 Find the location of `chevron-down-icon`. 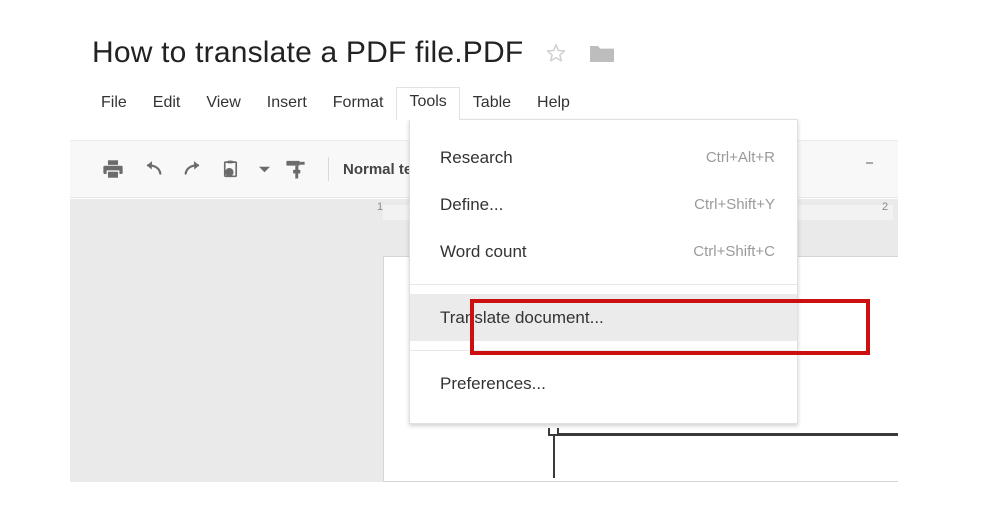

chevron-down-icon is located at coordinates (264, 169).